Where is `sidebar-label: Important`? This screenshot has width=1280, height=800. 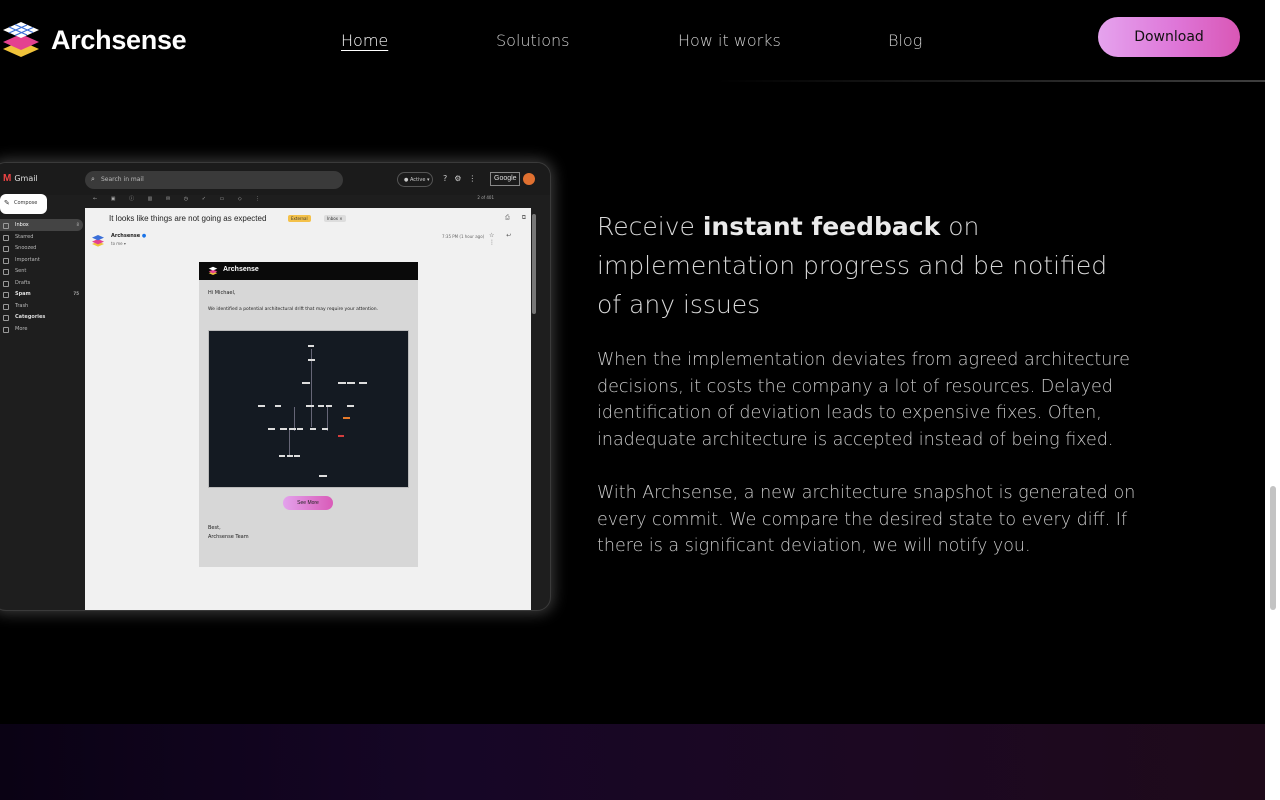 sidebar-label: Important is located at coordinates (27, 259).